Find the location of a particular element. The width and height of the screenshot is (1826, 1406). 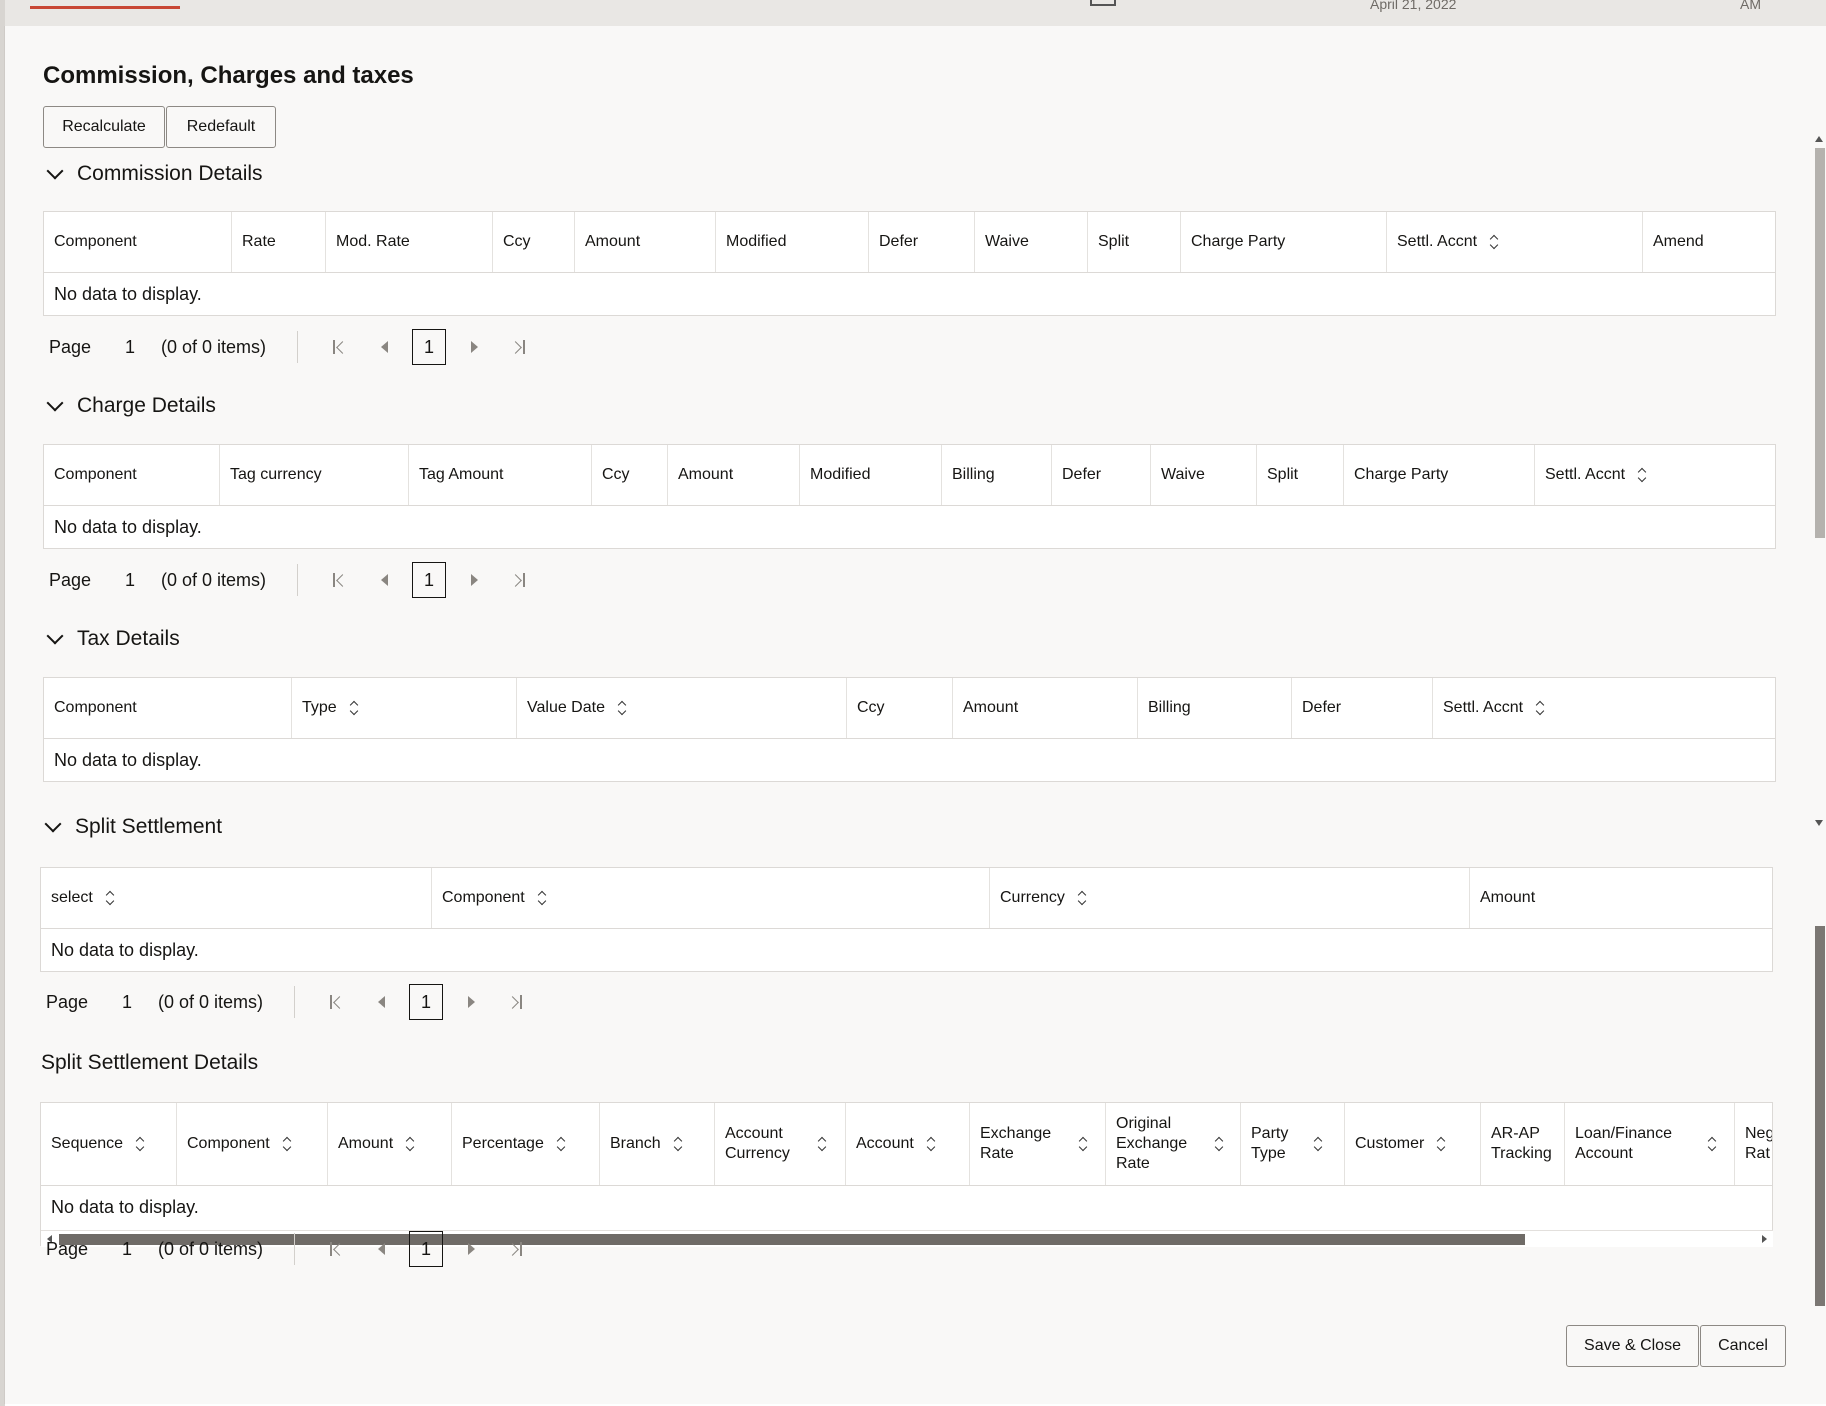

column-header-sortable: Exchange Rate is located at coordinates (1038, 1144).